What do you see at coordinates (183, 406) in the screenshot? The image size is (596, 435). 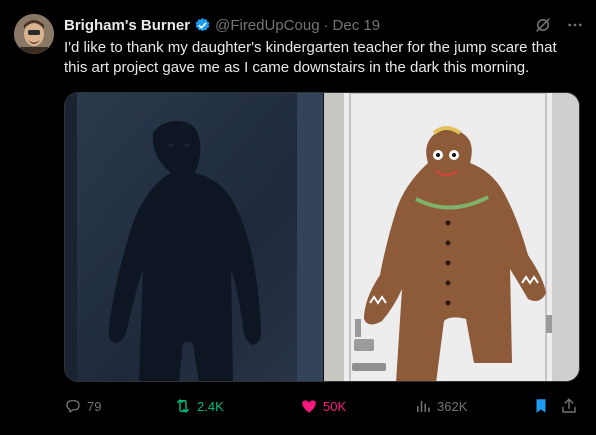 I see `retweet-icon` at bounding box center [183, 406].